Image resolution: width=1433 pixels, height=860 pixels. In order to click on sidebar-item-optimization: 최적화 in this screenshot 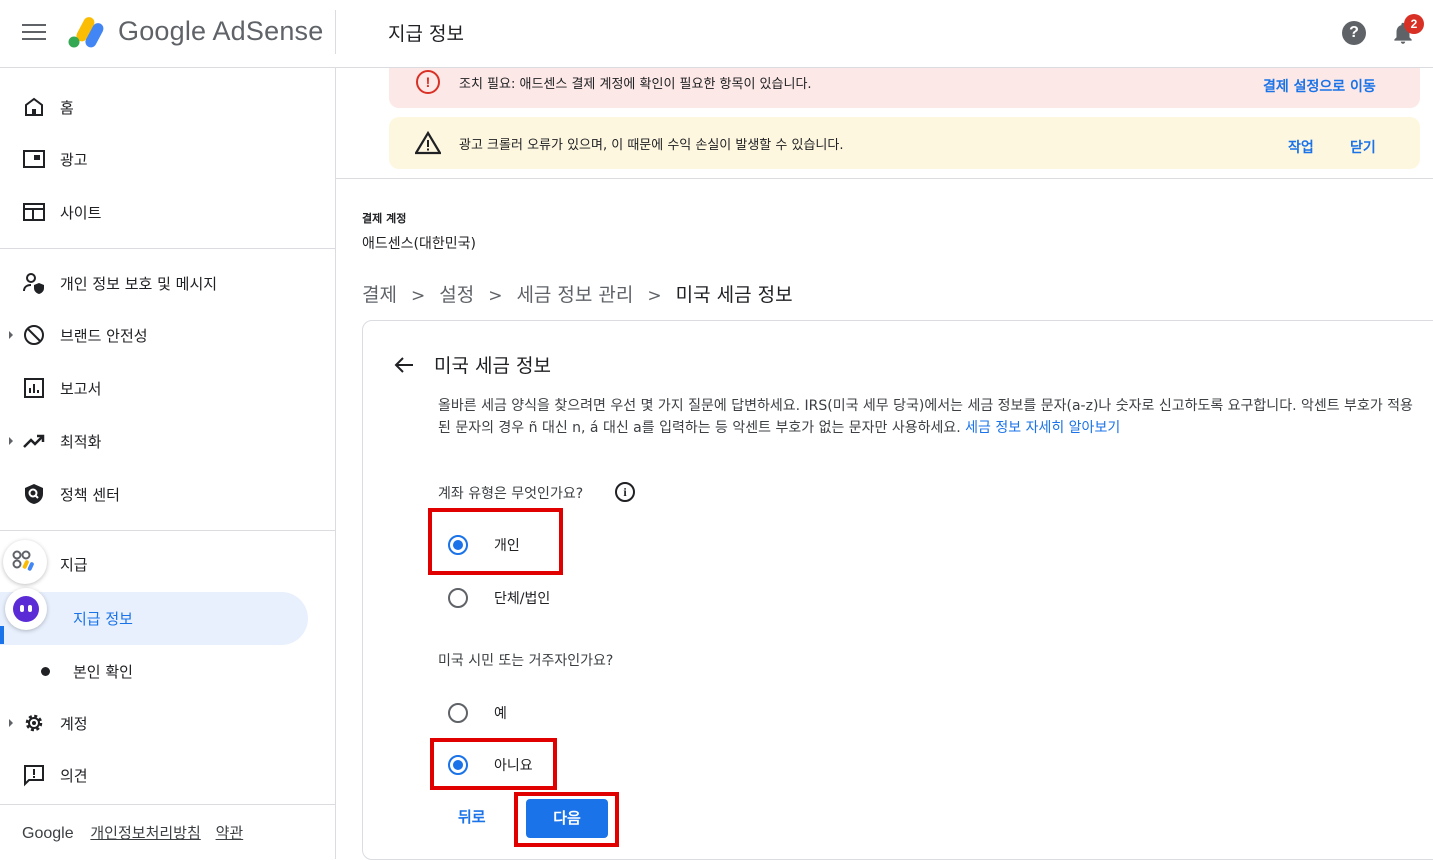, I will do `click(168, 441)`.